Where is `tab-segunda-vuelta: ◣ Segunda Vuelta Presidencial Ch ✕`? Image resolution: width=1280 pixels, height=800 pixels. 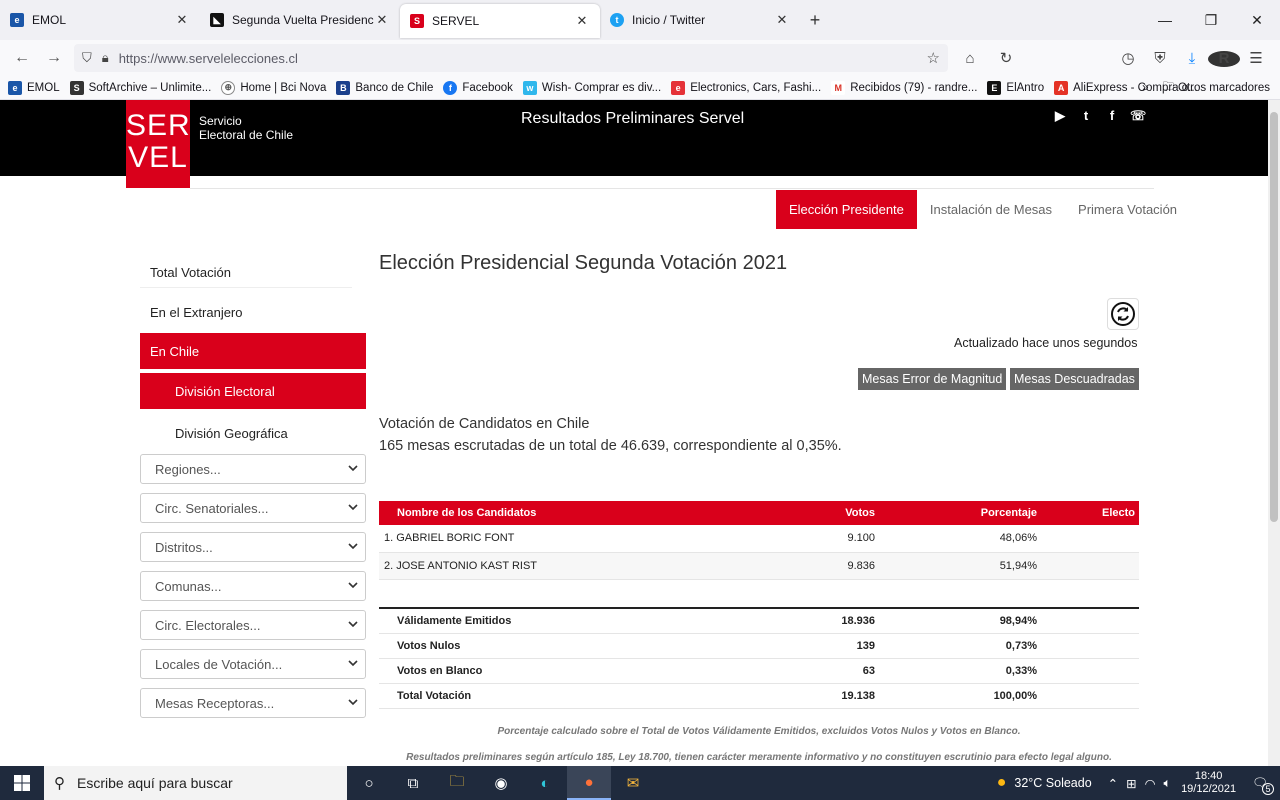
tab-segunda-vuelta: ◣ Segunda Vuelta Presidencial Ch ✕ is located at coordinates (300, 20).